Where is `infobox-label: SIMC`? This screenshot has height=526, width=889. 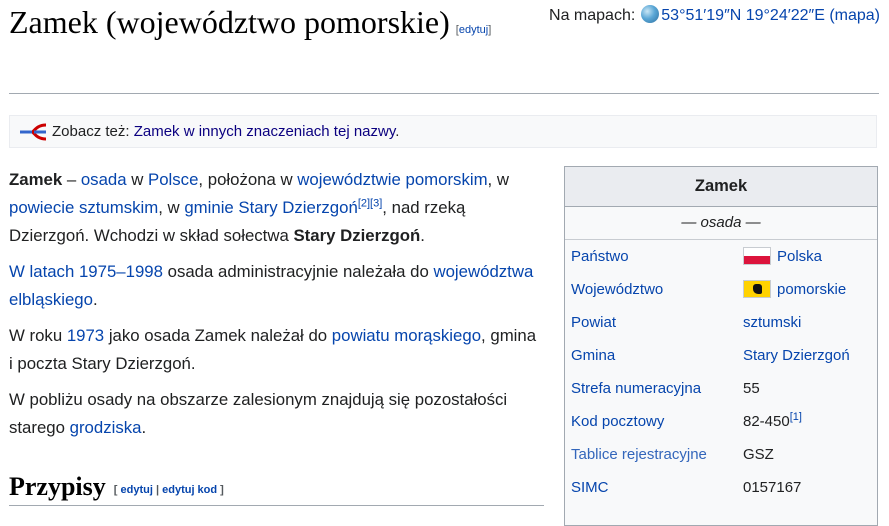 infobox-label: SIMC is located at coordinates (590, 487).